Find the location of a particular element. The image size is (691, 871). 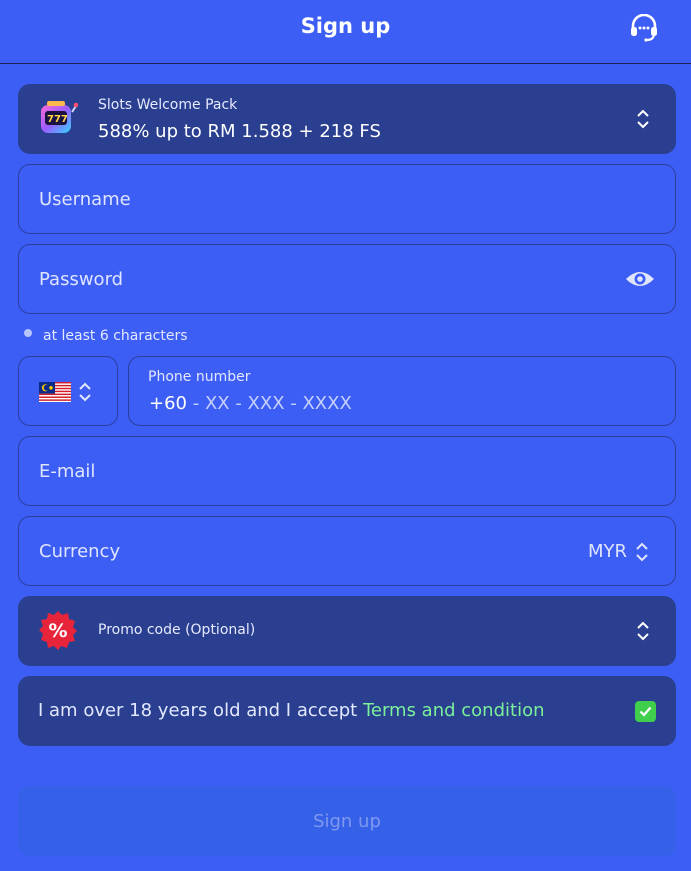

terms-link: Terms and condition is located at coordinates (454, 710).